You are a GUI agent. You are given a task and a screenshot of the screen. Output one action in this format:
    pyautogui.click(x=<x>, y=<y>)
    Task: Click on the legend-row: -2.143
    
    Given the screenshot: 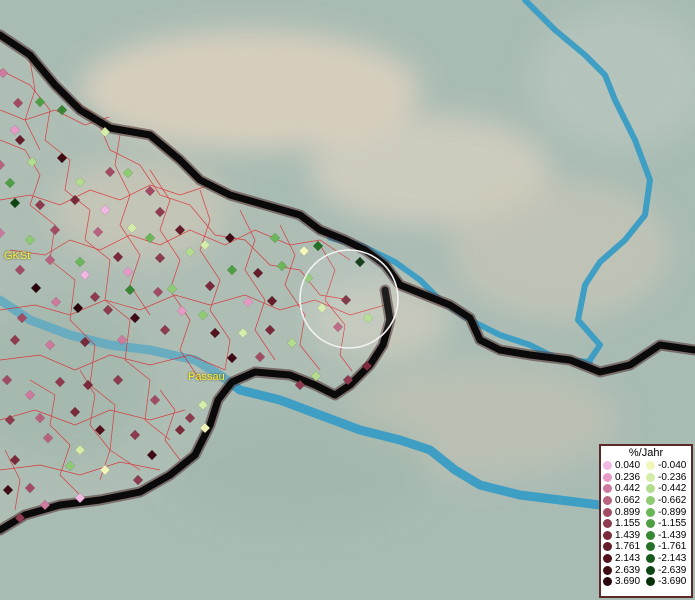 What is the action you would take?
    pyautogui.click(x=667, y=559)
    